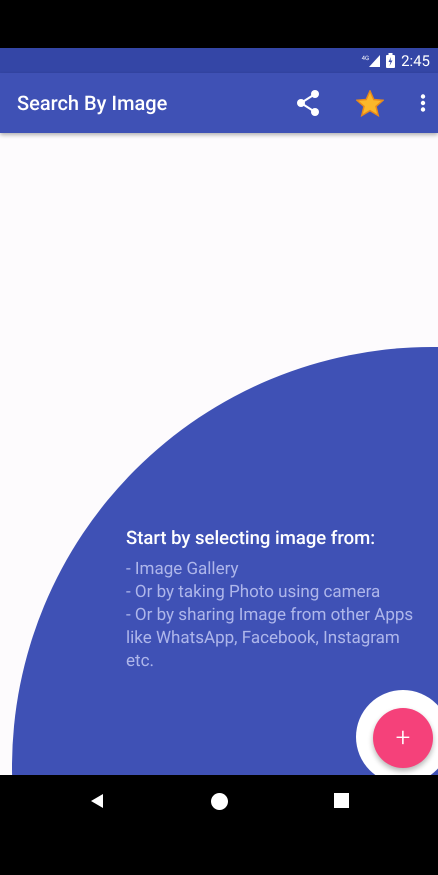 Image resolution: width=438 pixels, height=875 pixels. Describe the element at coordinates (423, 103) in the screenshot. I see `more-icon` at that location.